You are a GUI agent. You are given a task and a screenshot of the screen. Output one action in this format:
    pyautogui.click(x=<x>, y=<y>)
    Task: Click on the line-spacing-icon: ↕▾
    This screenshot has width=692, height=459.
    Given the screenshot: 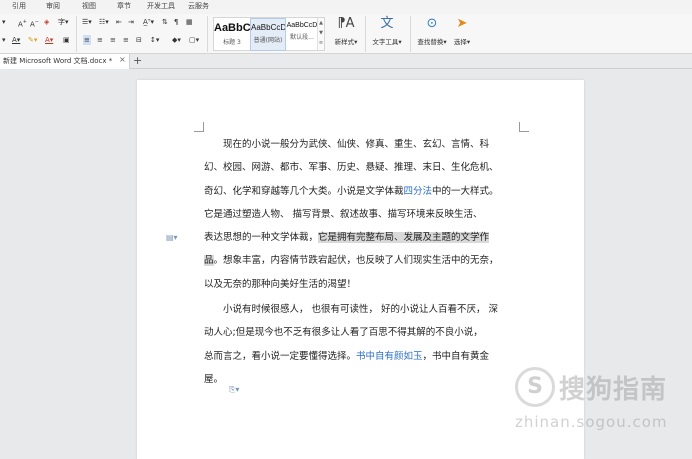 What is the action you would take?
    pyautogui.click(x=154, y=40)
    